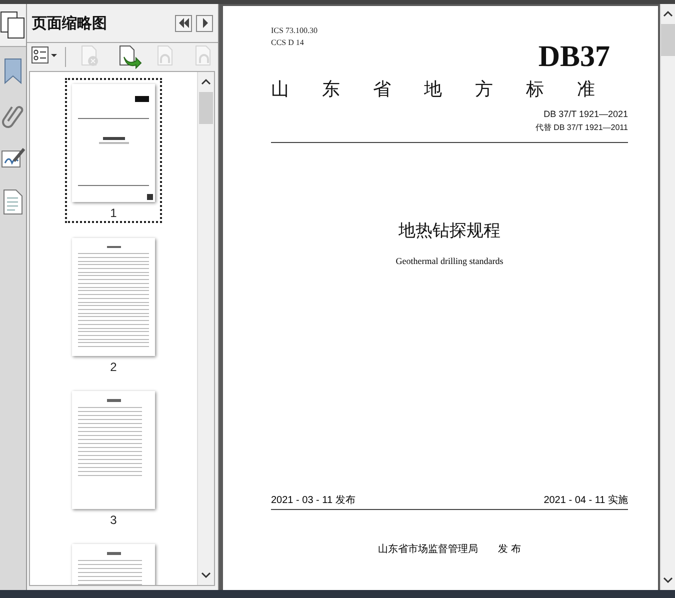 The height and width of the screenshot is (598, 675). I want to click on publisher: 山东省市场监督管理局, so click(428, 549).